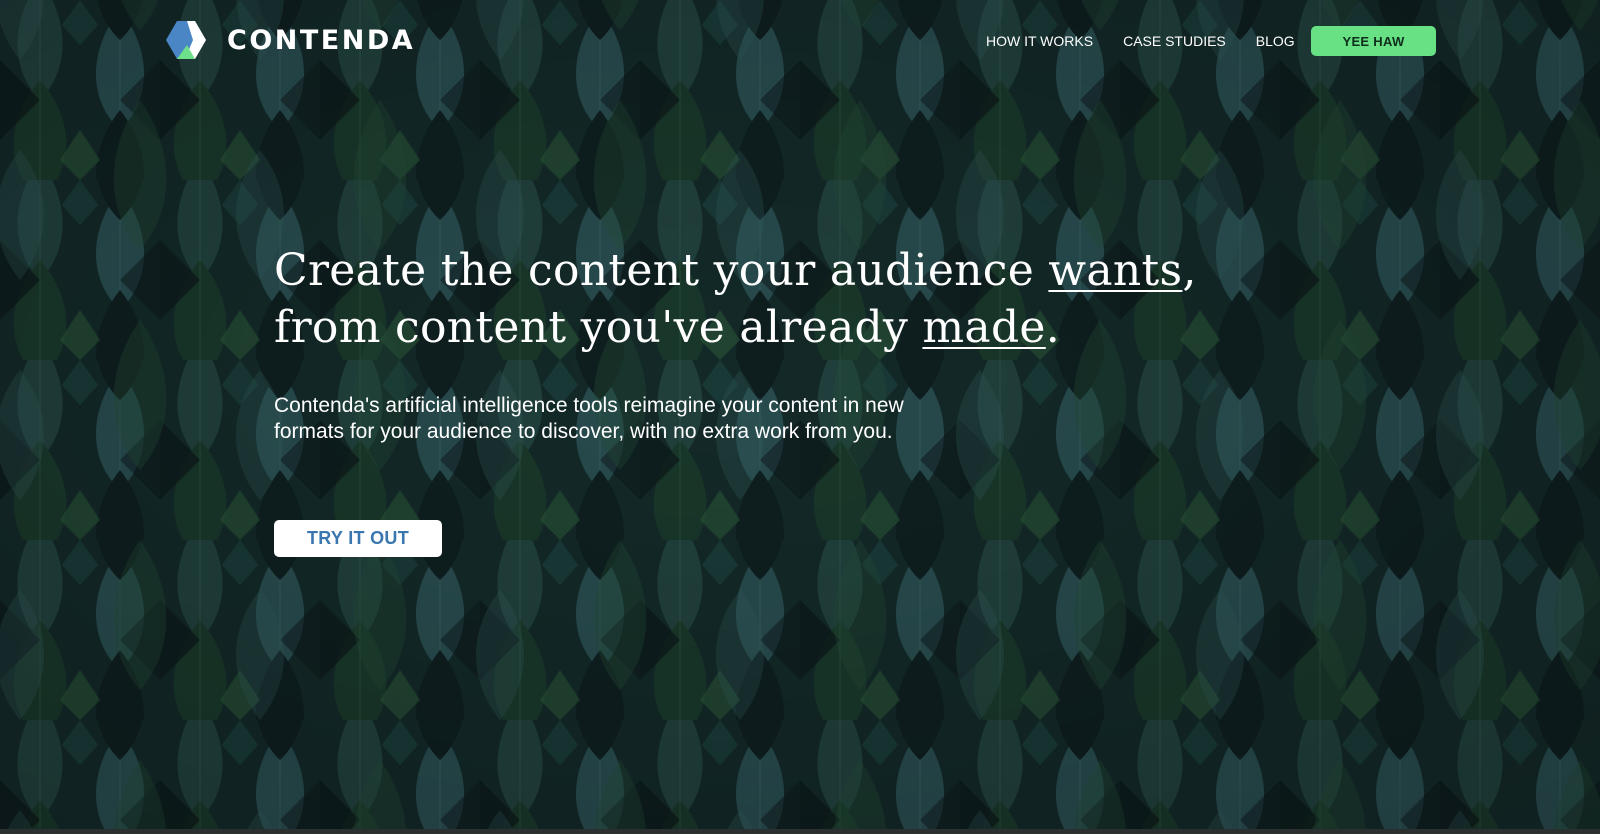 This screenshot has height=834, width=1600. What do you see at coordinates (1115, 270) in the screenshot?
I see `headline-emphasis-wants: wants` at bounding box center [1115, 270].